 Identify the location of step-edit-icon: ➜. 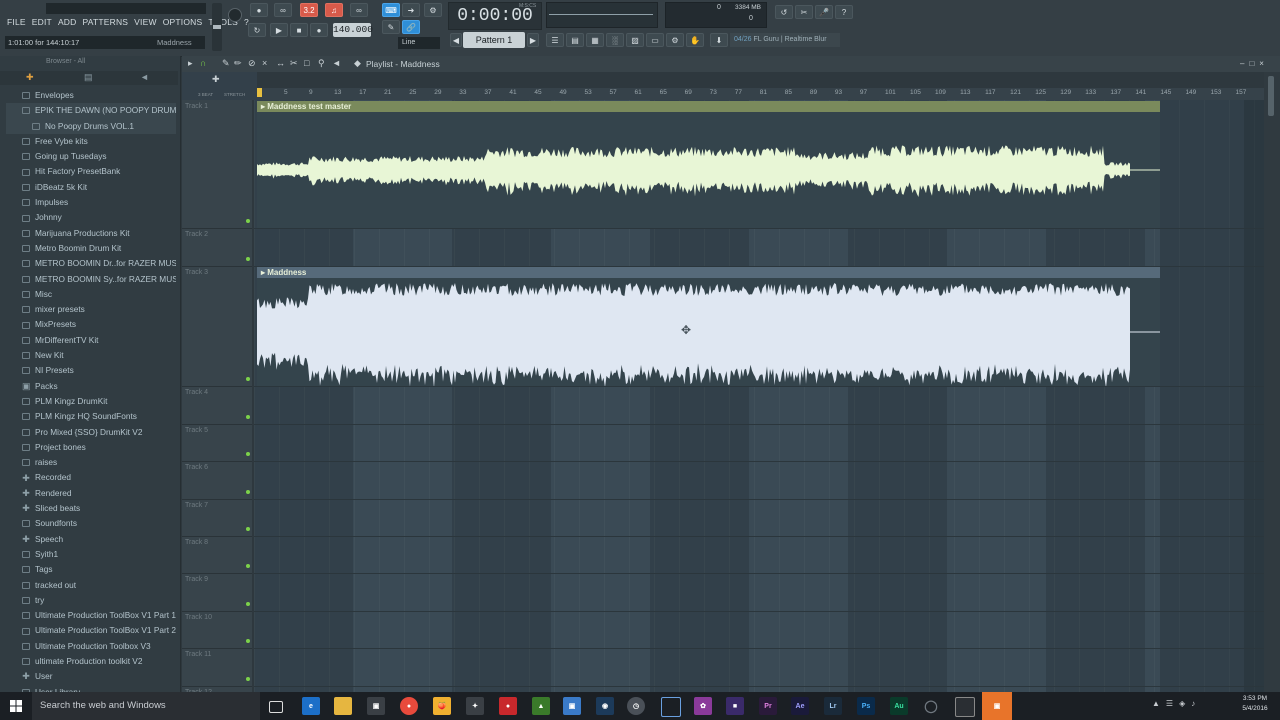
(411, 10).